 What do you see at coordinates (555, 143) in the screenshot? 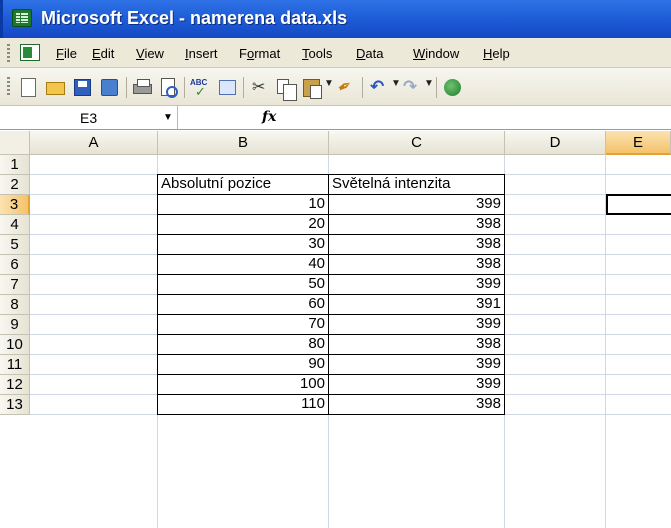
I see `column-header-d: D` at bounding box center [555, 143].